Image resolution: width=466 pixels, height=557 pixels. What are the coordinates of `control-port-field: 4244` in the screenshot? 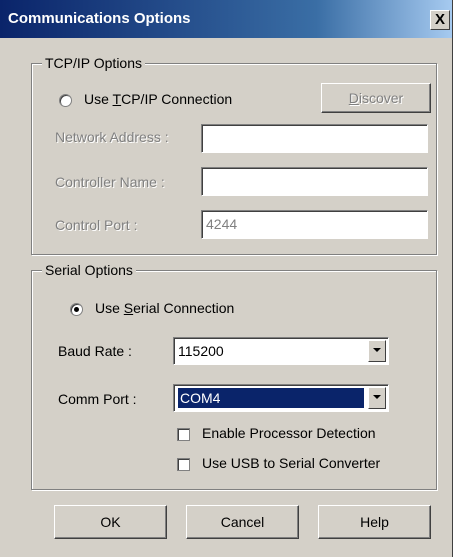 It's located at (314, 224).